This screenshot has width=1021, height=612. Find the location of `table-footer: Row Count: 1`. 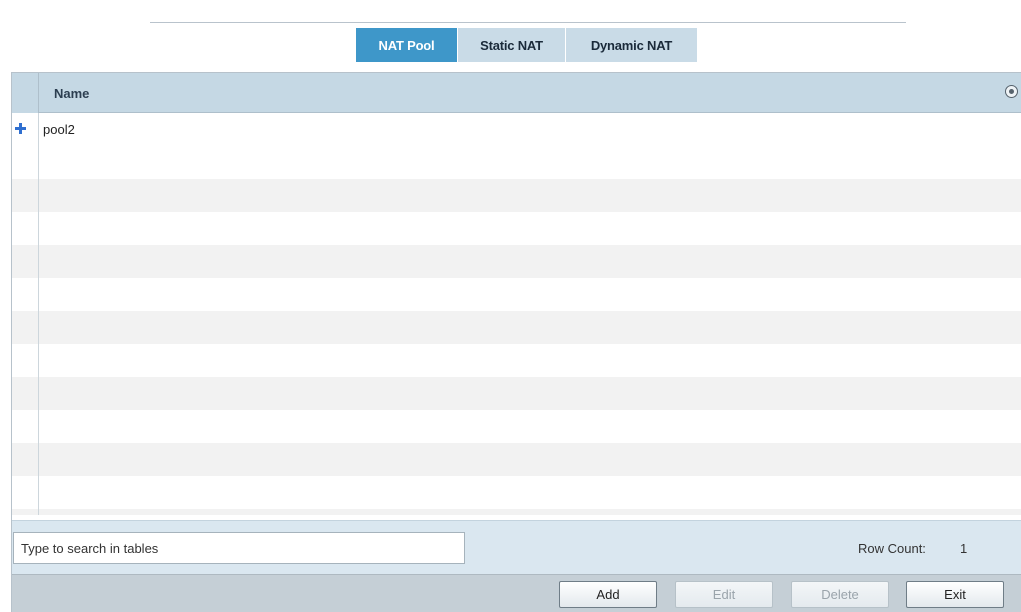

table-footer: Row Count: 1 is located at coordinates (516, 547).